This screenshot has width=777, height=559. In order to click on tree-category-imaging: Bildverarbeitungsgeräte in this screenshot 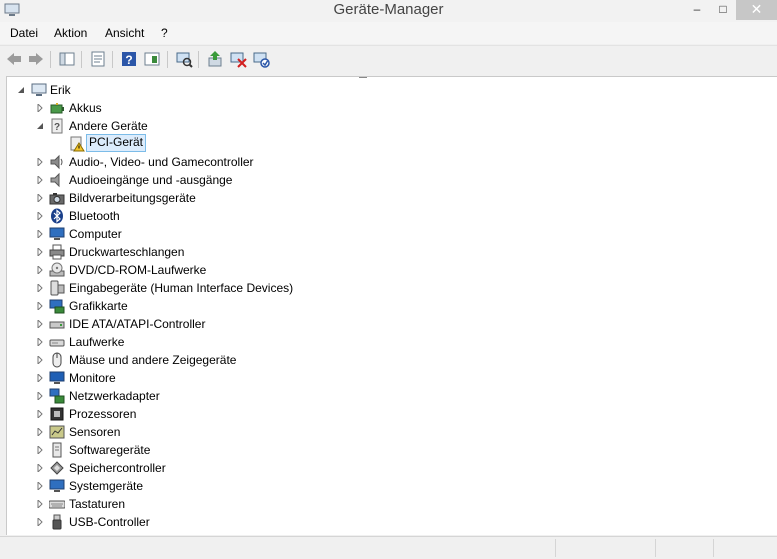, I will do `click(207, 198)`.